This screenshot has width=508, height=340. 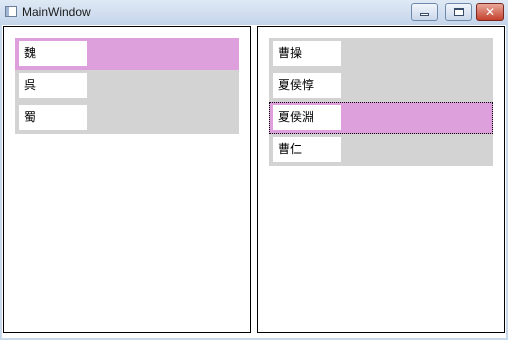 What do you see at coordinates (381, 118) in the screenshot?
I see `list-item: 夏侯淵` at bounding box center [381, 118].